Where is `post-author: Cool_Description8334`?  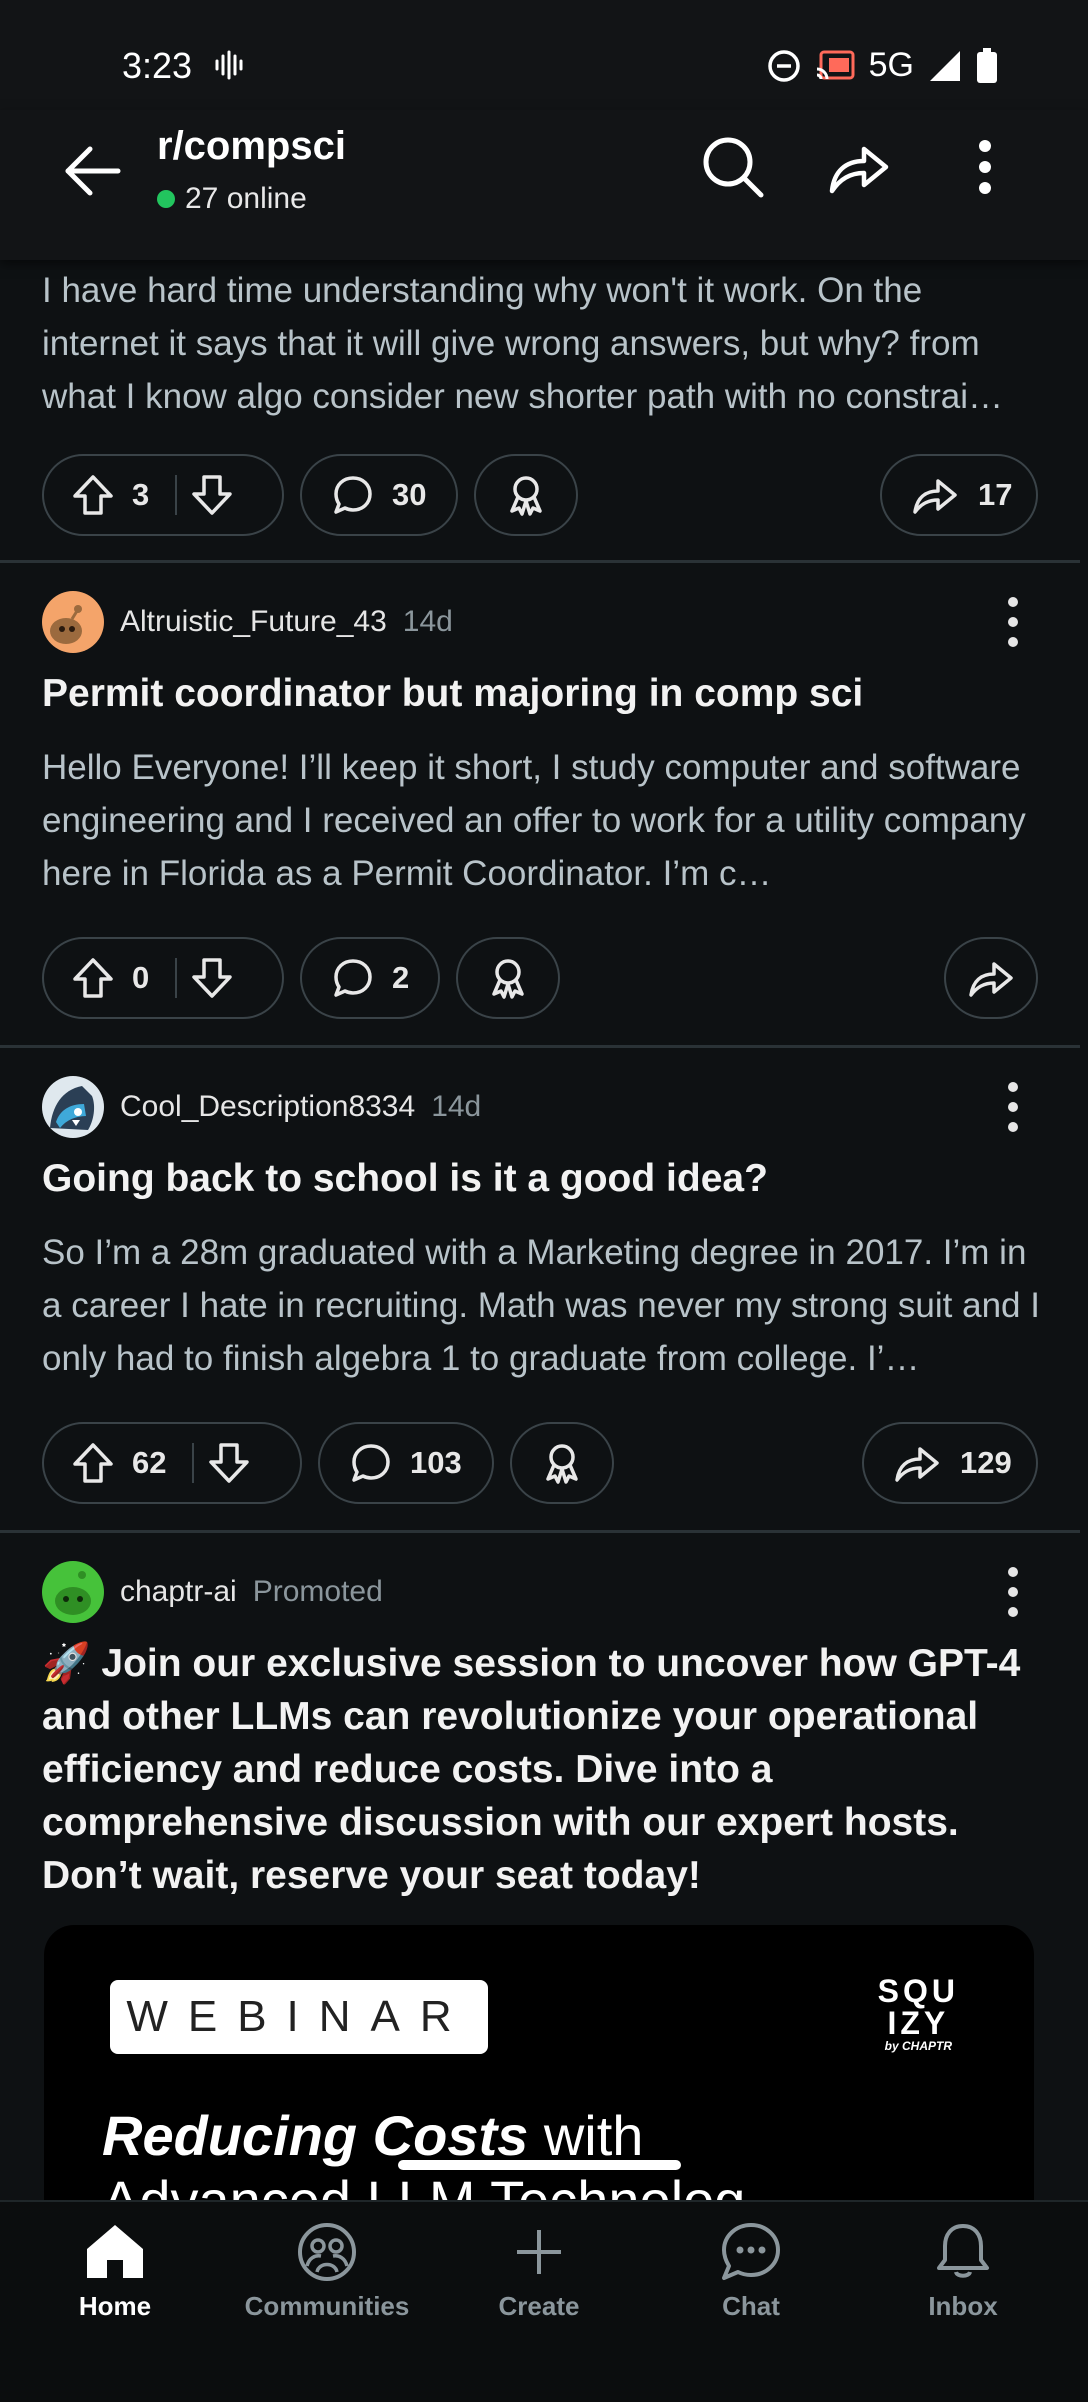
post-author: Cool_Description8334 is located at coordinates (267, 1107).